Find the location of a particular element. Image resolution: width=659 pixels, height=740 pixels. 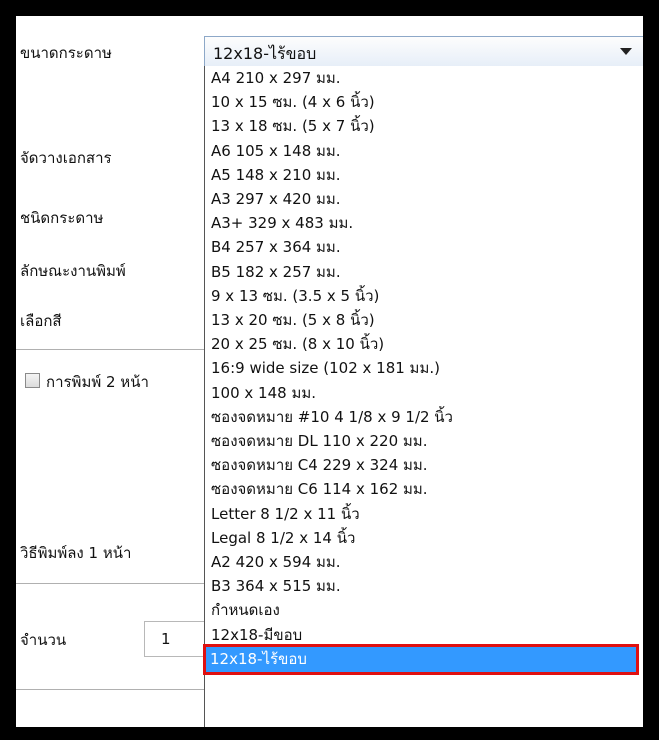

dropdown-option: 12x18-มีขอบ is located at coordinates (256, 635).